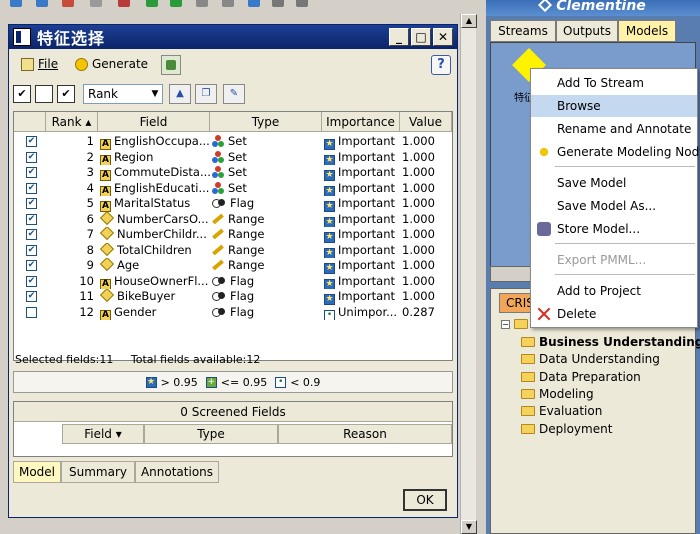 This screenshot has height=534, width=700. Describe the element at coordinates (581, 377) in the screenshot. I see `tree-item: Data Preparation` at that location.